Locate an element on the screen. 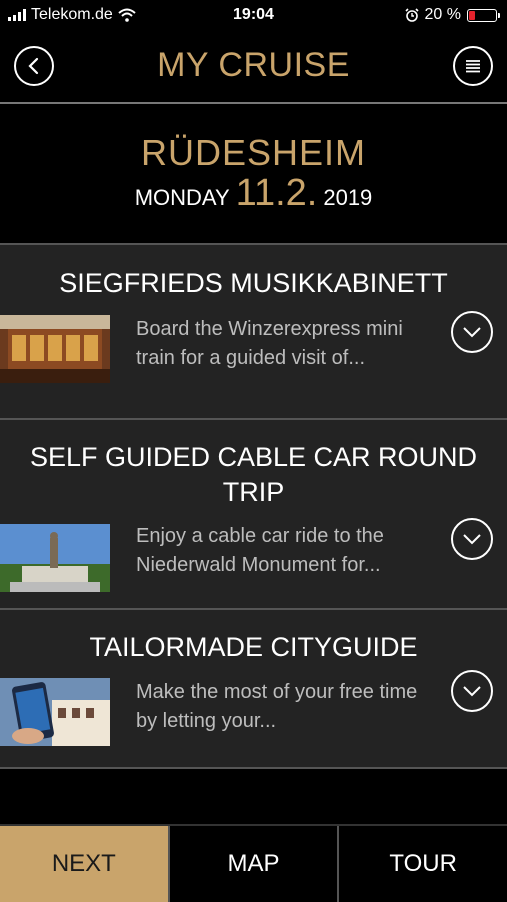 The height and width of the screenshot is (902, 507). battery-percent: 20 % is located at coordinates (442, 14).